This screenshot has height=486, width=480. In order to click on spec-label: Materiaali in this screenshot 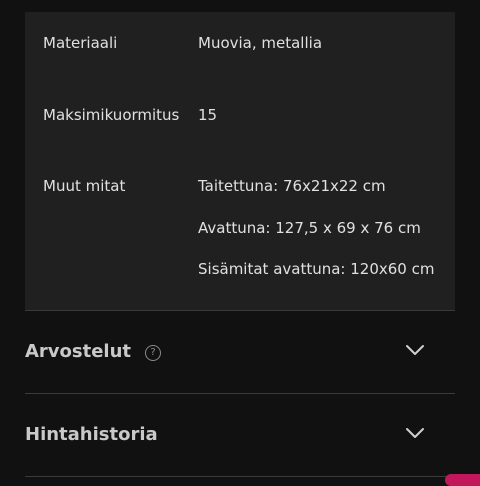, I will do `click(80, 43)`.